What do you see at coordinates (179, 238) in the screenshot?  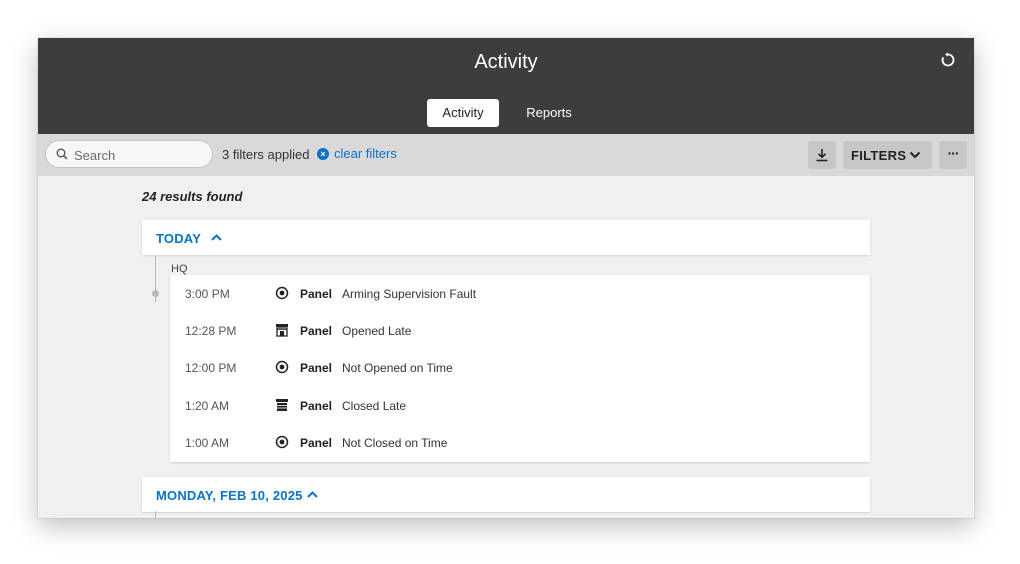 I see `group-label: TODAY` at bounding box center [179, 238].